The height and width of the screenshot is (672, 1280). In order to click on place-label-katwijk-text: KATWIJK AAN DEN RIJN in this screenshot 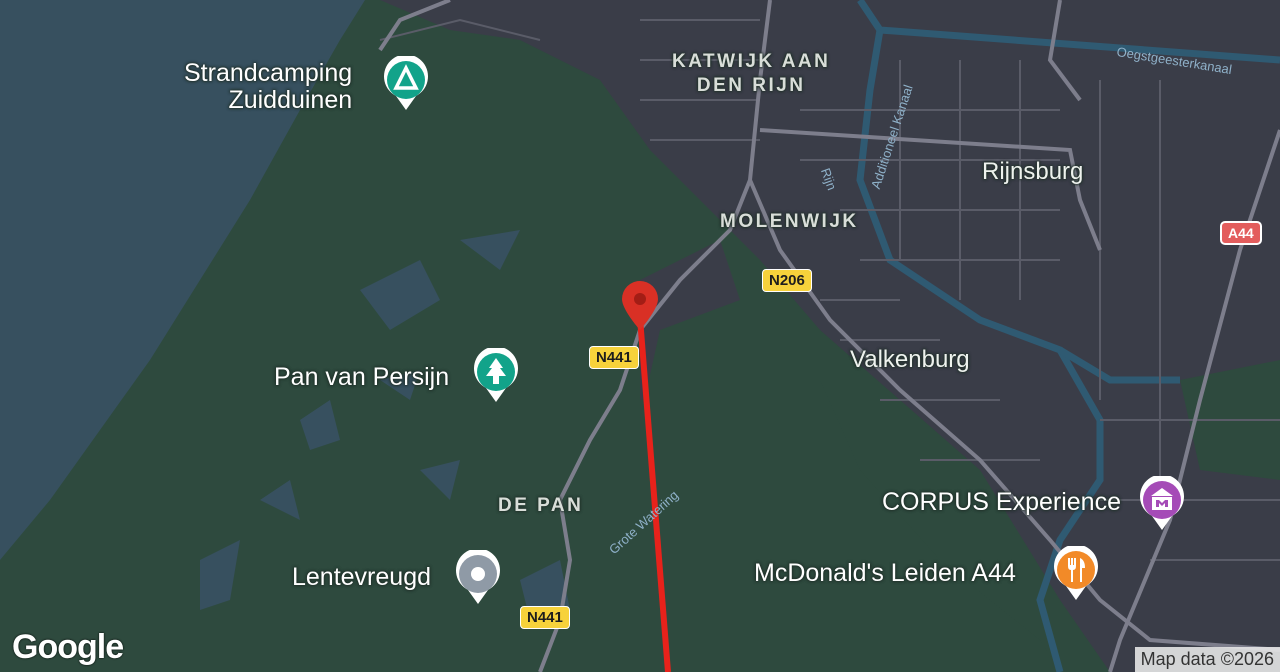, I will do `click(751, 73)`.